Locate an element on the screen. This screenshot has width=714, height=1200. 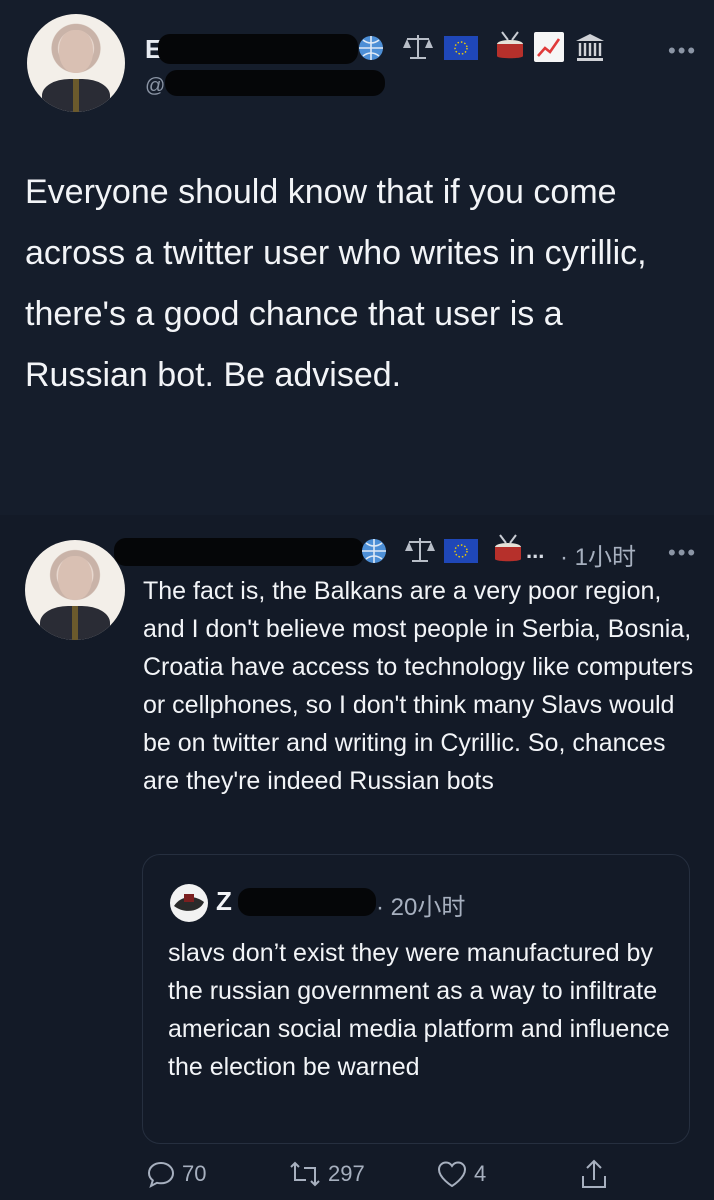
retweet-count: 297 is located at coordinates (346, 1173).